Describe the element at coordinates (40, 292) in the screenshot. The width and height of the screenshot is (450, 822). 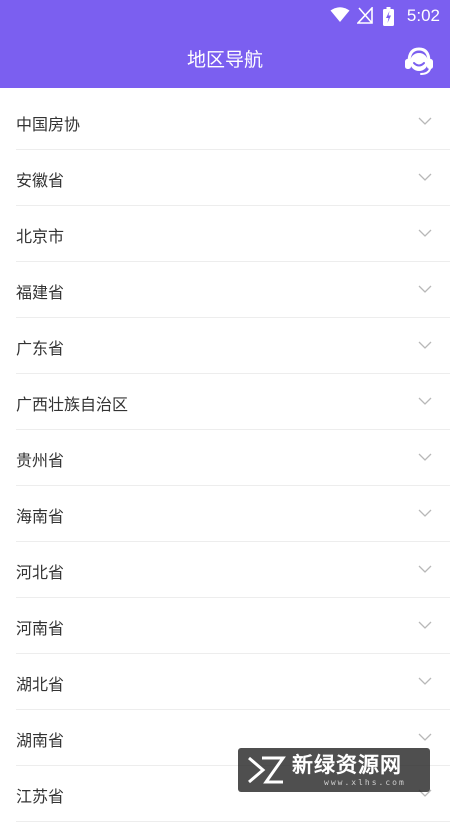
I see `region-label: 福建省` at that location.